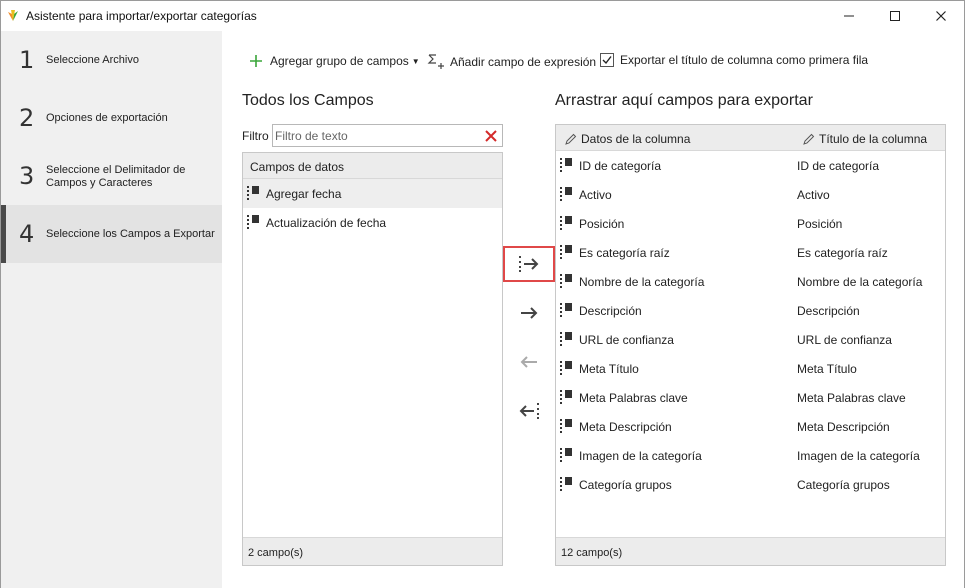  Describe the element at coordinates (750, 484) in the screenshot. I see `table-row: Categoría grupos Categoría grupos` at that location.